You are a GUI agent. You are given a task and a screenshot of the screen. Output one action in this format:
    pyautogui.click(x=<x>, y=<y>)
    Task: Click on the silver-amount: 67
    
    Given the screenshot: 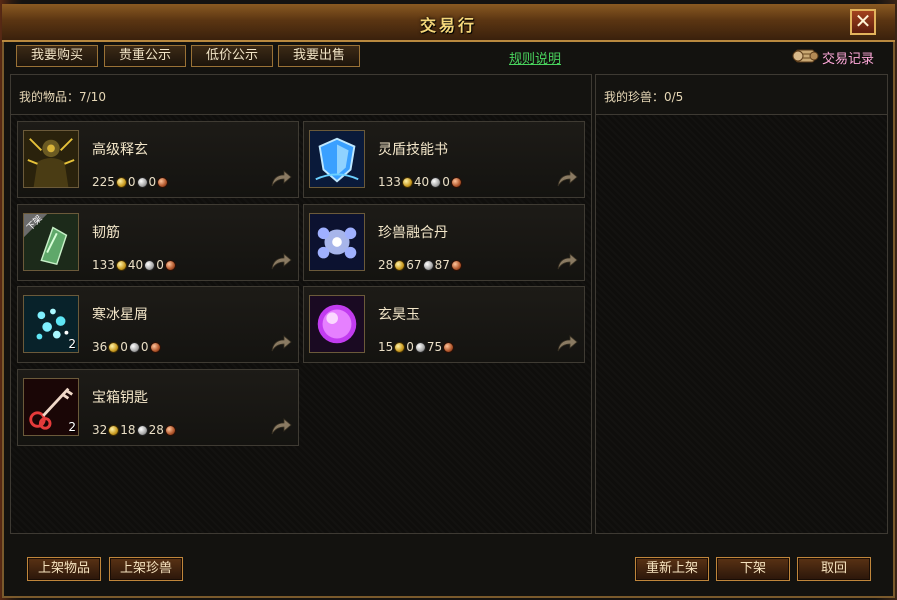 What is the action you would take?
    pyautogui.click(x=414, y=265)
    